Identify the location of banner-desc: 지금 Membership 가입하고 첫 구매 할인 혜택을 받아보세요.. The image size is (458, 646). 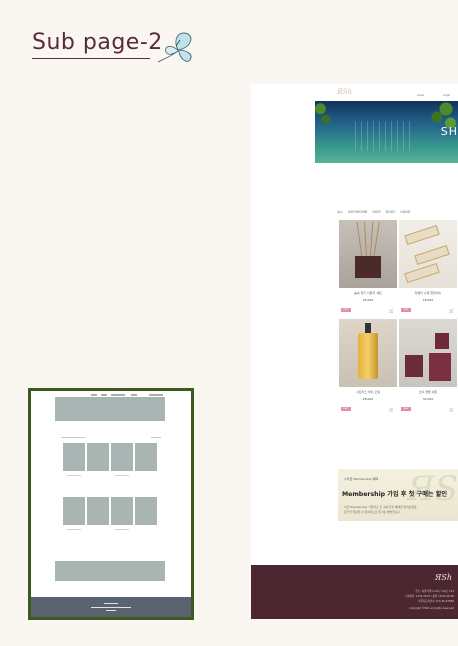
(381, 507).